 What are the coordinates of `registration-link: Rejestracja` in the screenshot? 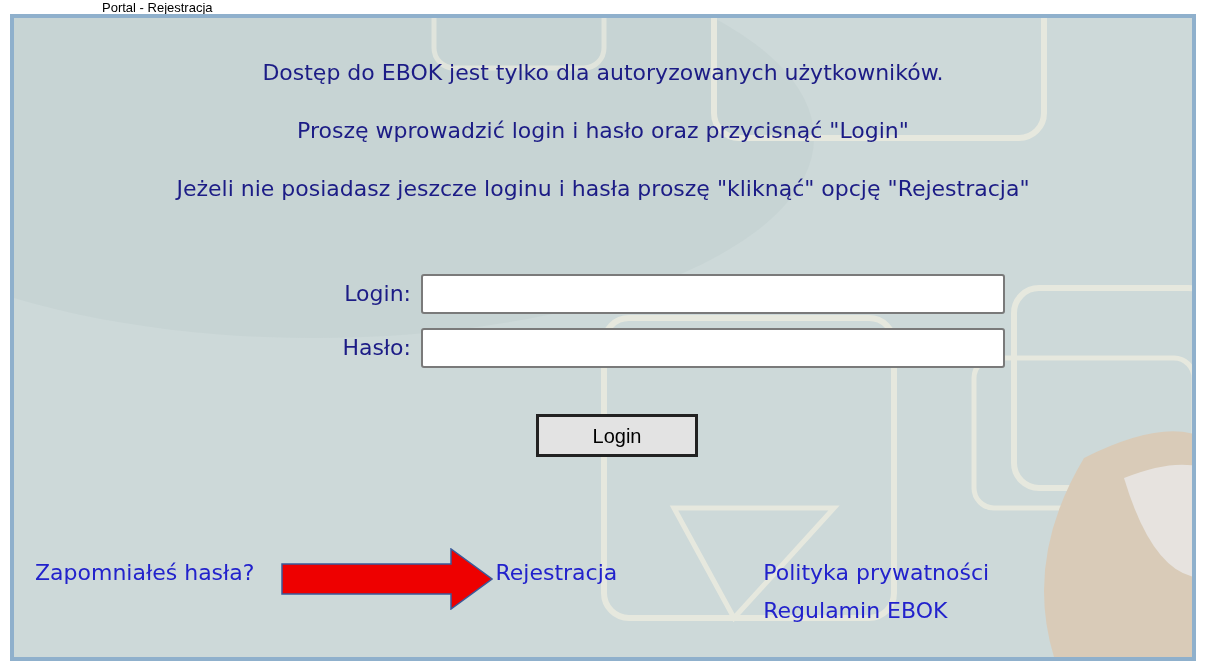 It's located at (556, 573).